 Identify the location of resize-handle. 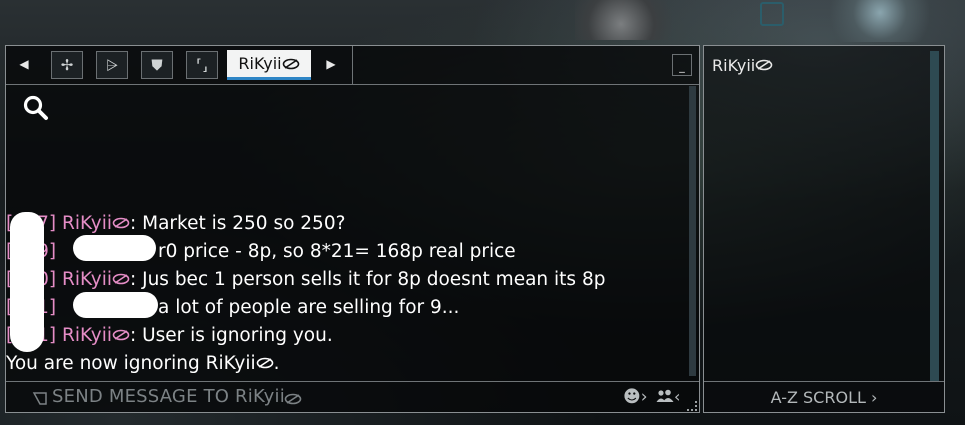
(692, 406).